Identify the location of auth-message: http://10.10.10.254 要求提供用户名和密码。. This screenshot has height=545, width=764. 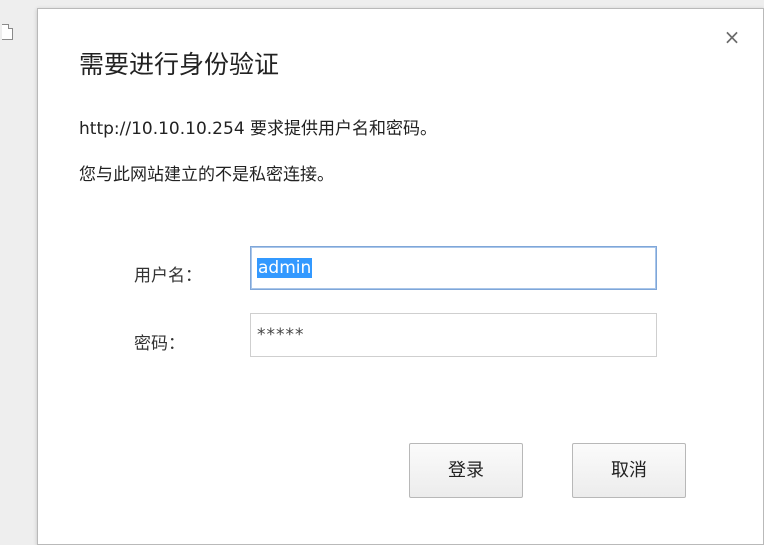
(258, 129).